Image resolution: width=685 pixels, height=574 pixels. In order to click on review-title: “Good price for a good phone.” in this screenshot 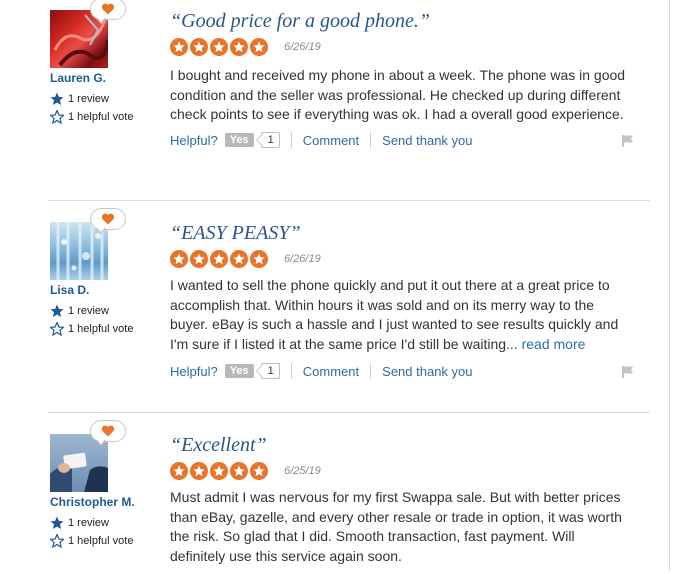, I will do `click(300, 21)`.